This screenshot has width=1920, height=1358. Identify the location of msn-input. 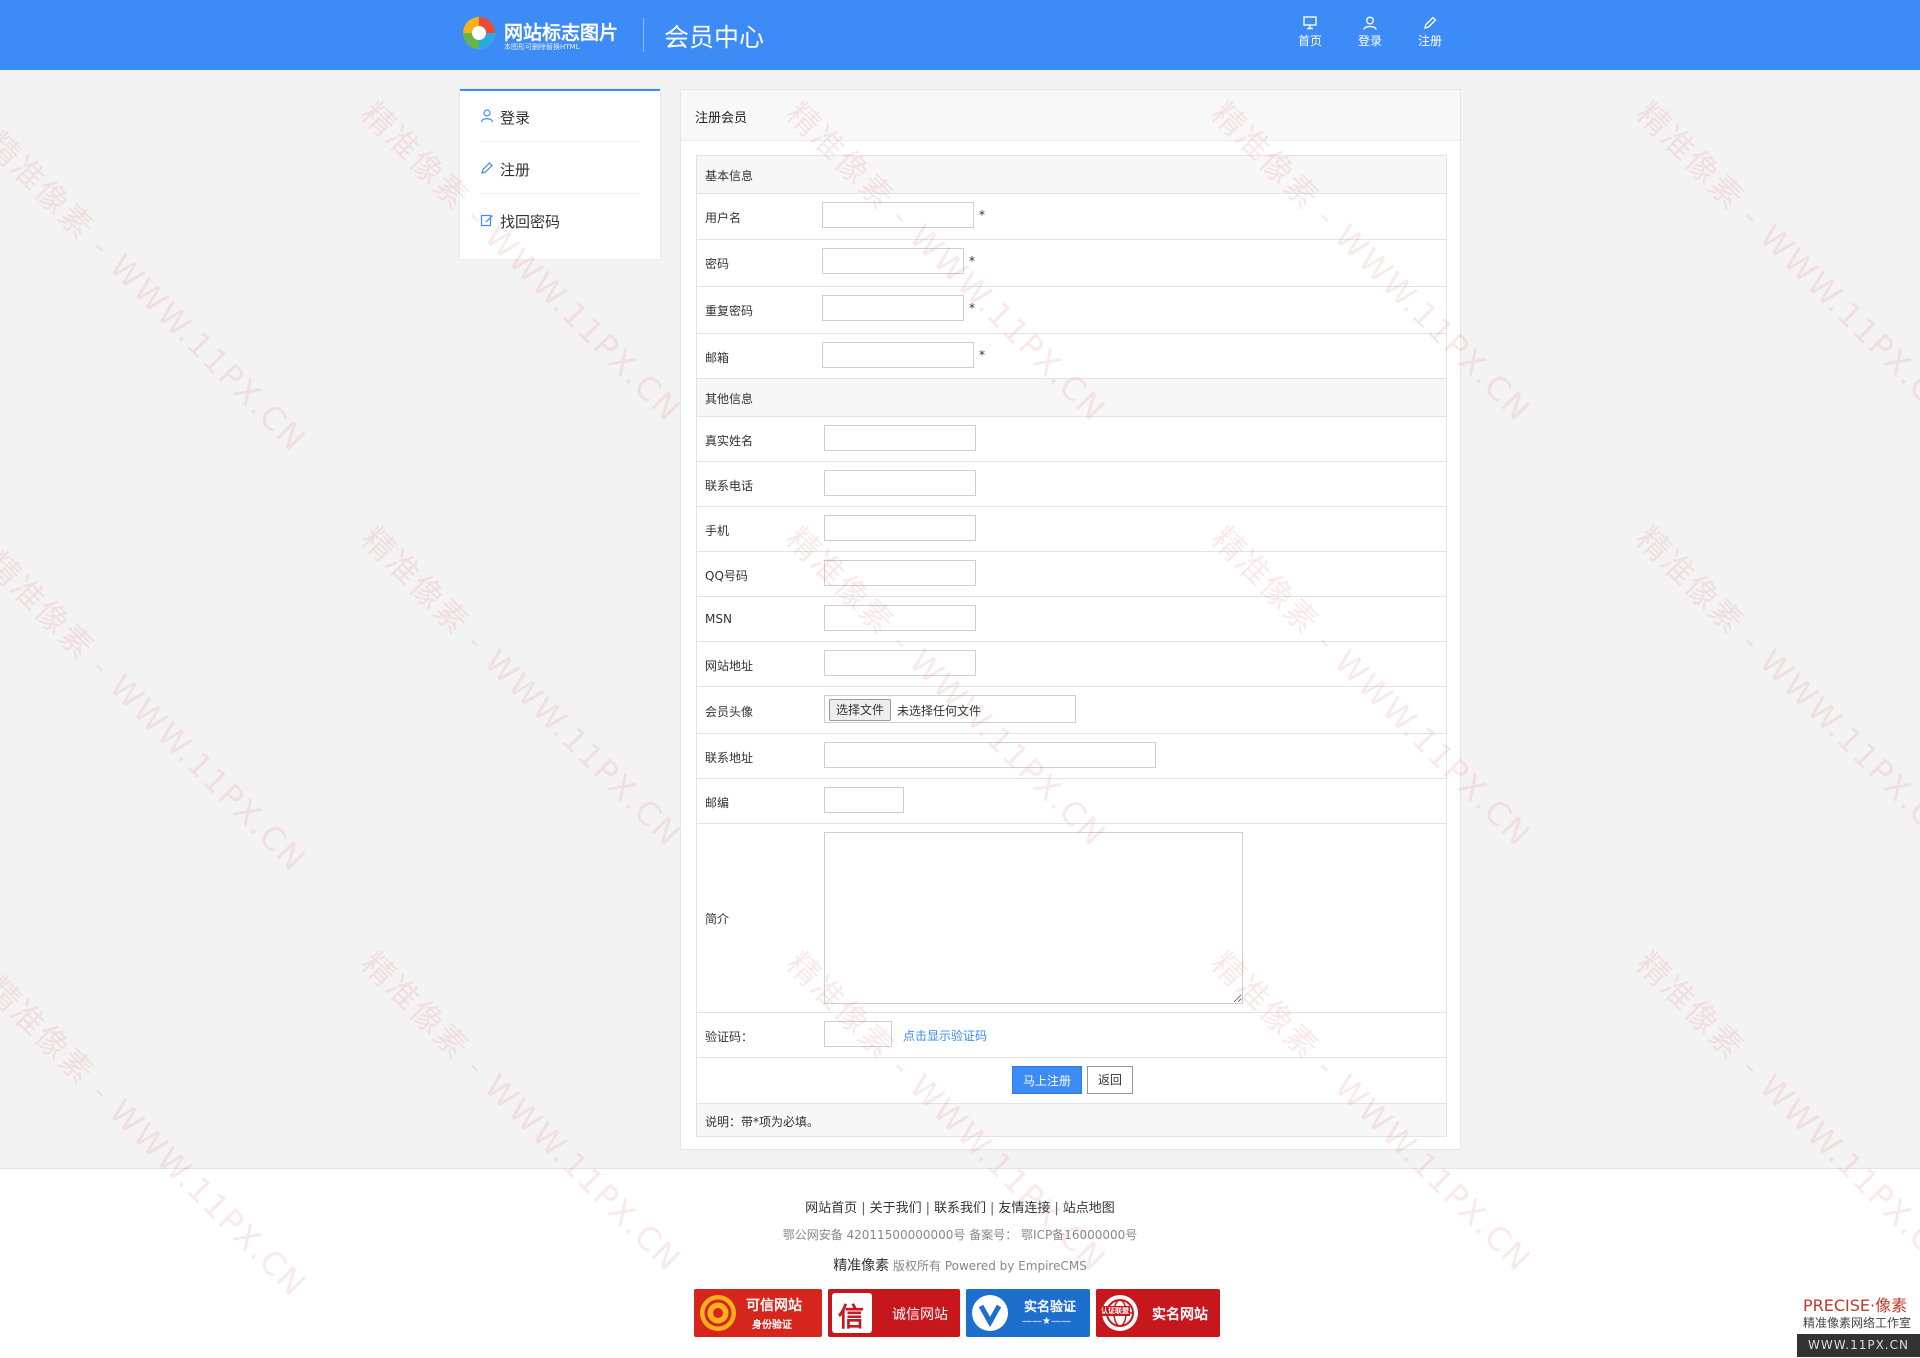
(900, 618).